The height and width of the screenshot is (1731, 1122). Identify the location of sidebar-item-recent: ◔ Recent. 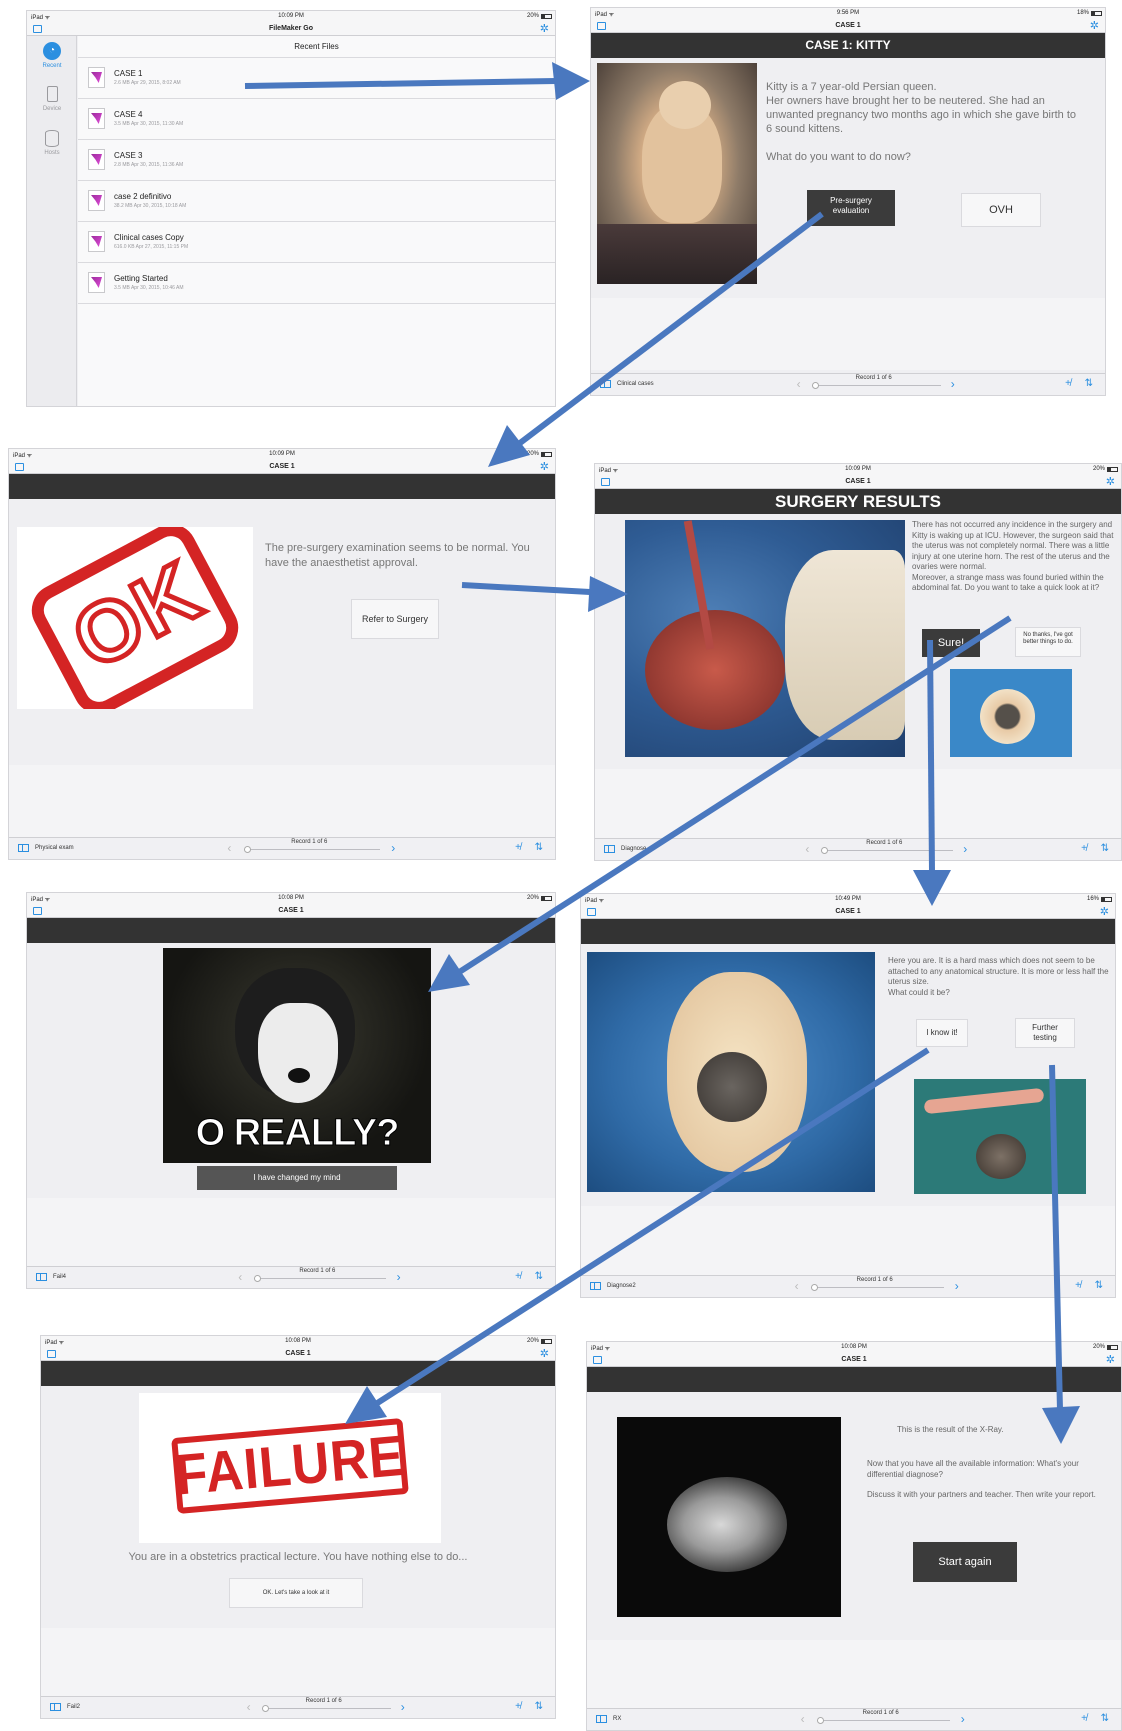
(52, 55).